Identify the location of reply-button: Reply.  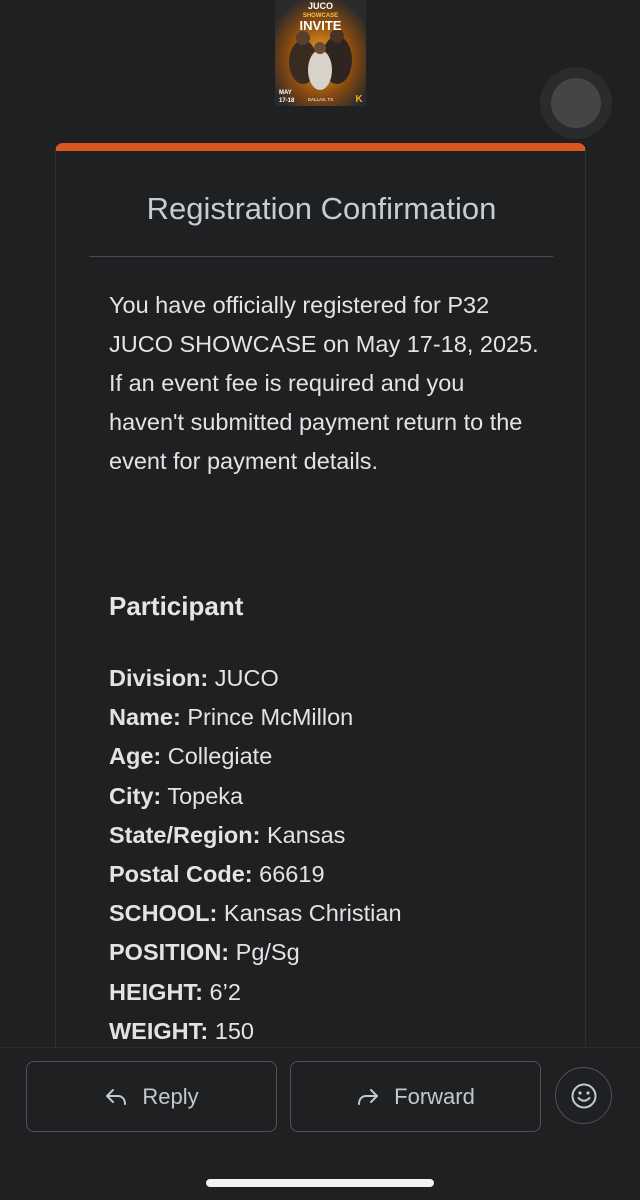
(151, 1096).